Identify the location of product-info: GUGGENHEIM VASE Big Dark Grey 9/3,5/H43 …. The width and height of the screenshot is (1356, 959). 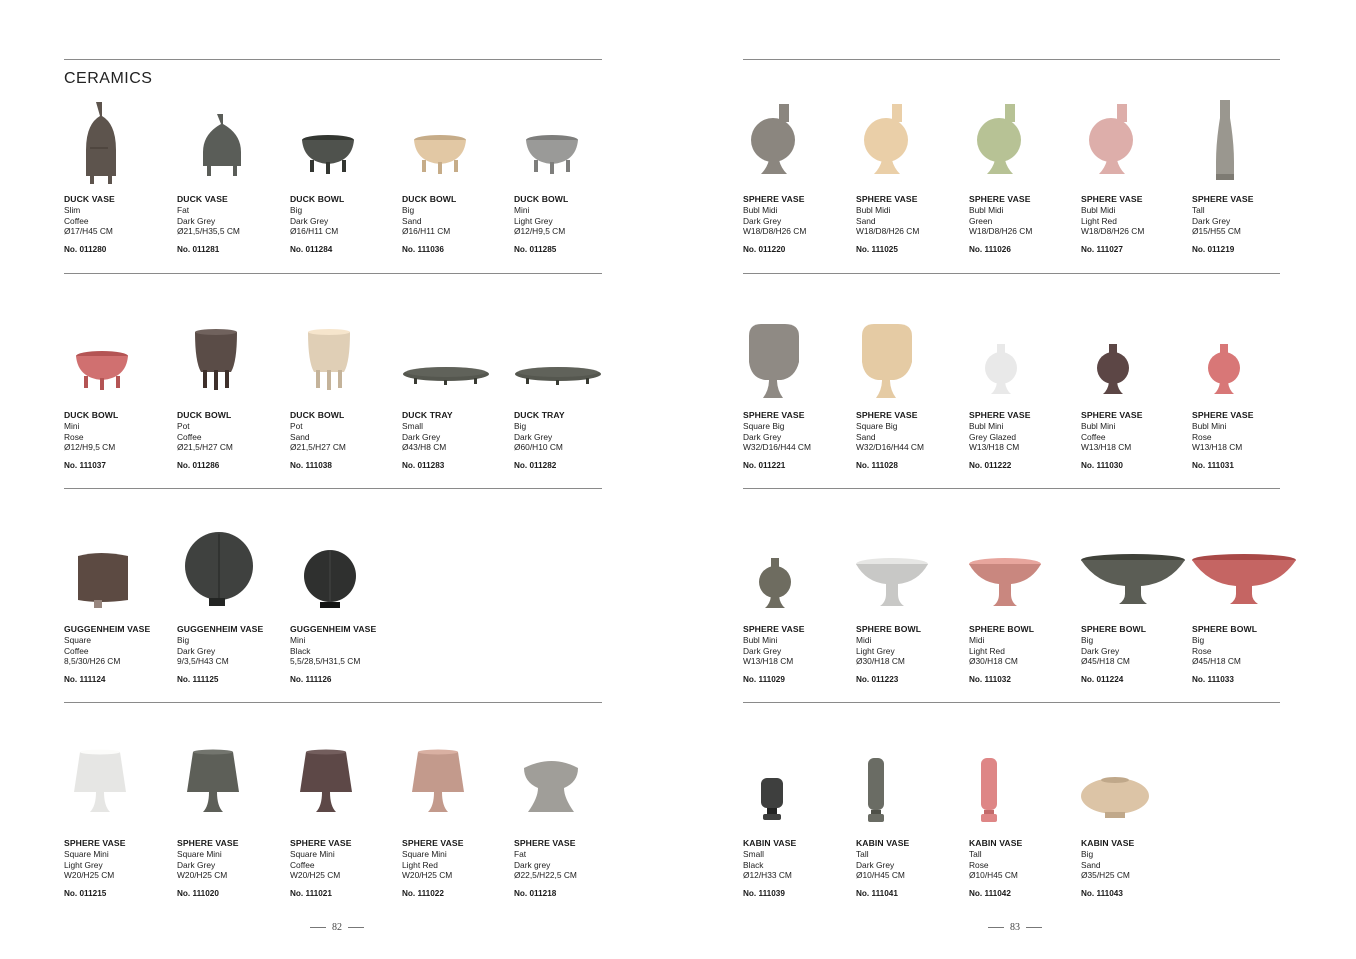
(237, 654).